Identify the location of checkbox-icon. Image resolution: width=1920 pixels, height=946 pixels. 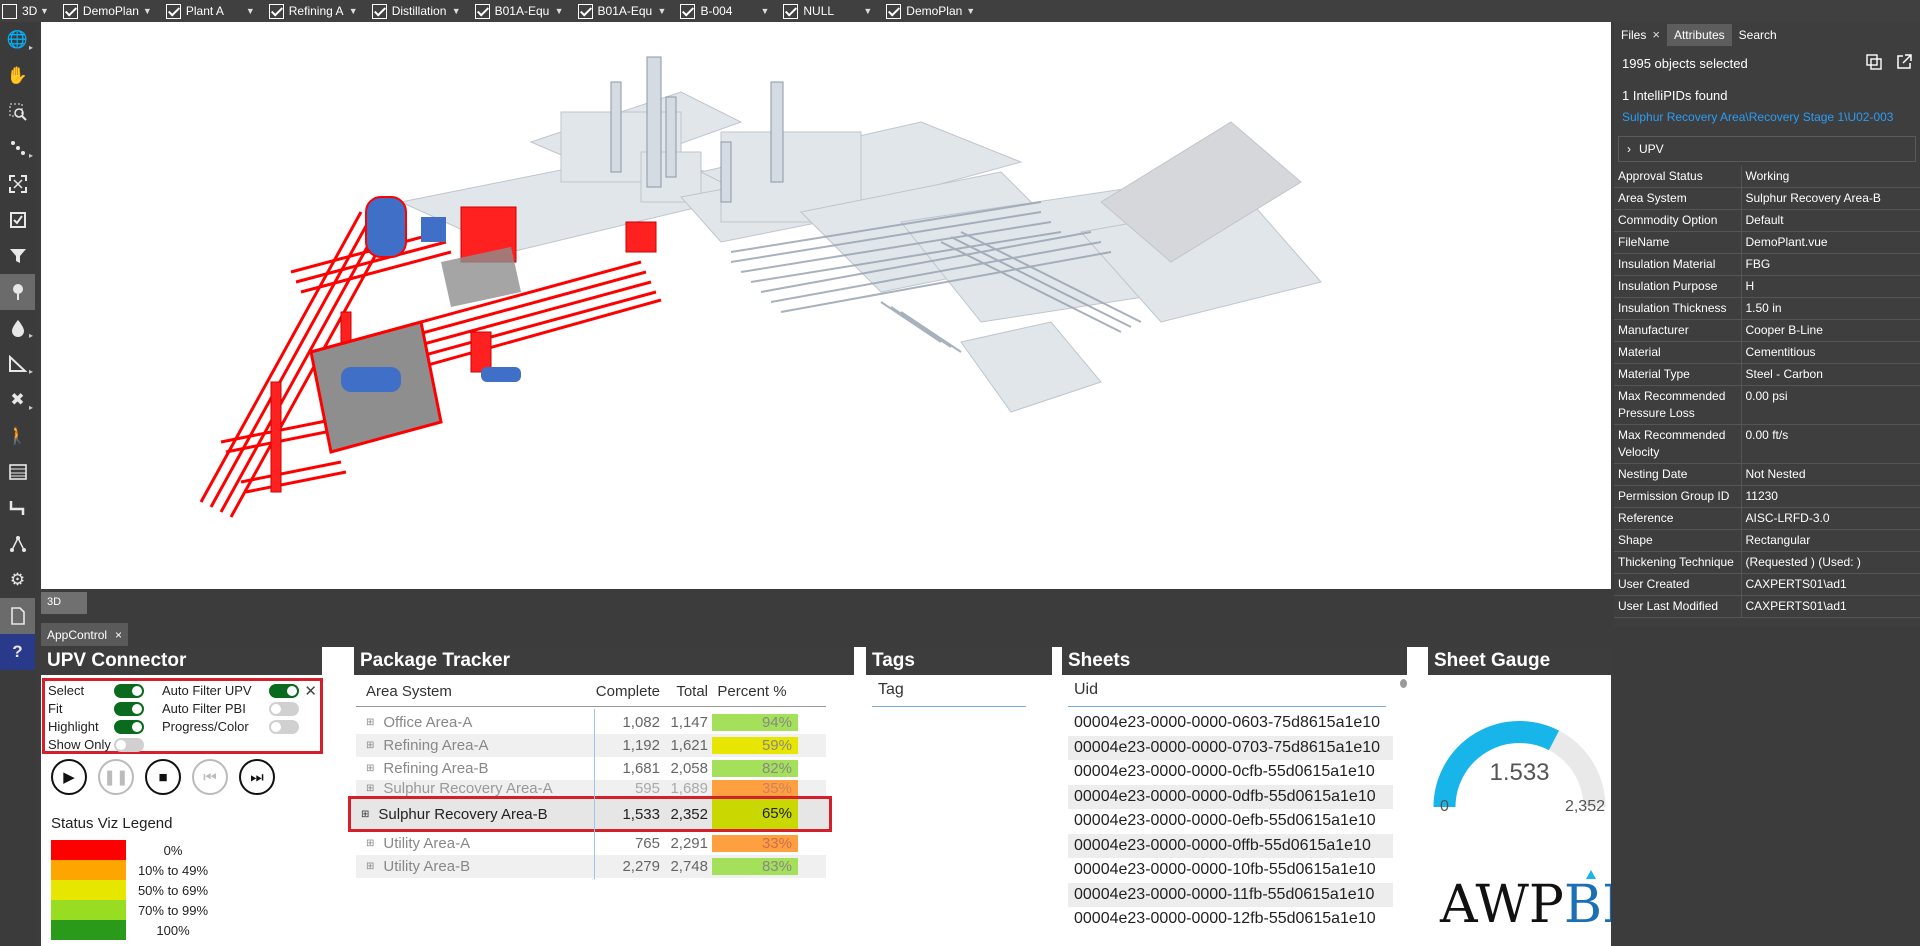
(17, 220).